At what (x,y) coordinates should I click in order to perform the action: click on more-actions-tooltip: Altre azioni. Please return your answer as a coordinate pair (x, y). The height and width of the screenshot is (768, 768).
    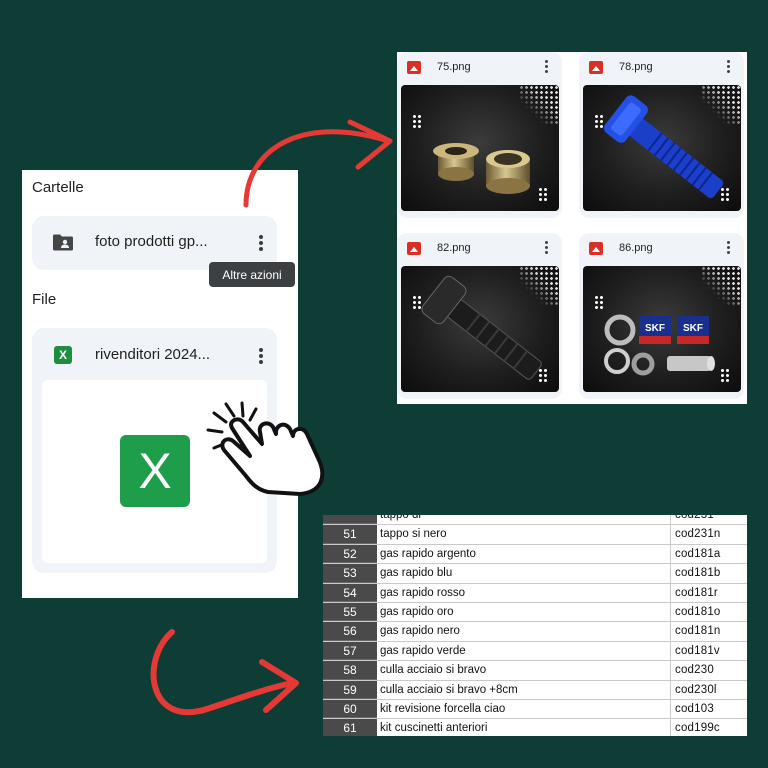
    Looking at the image, I should click on (252, 274).